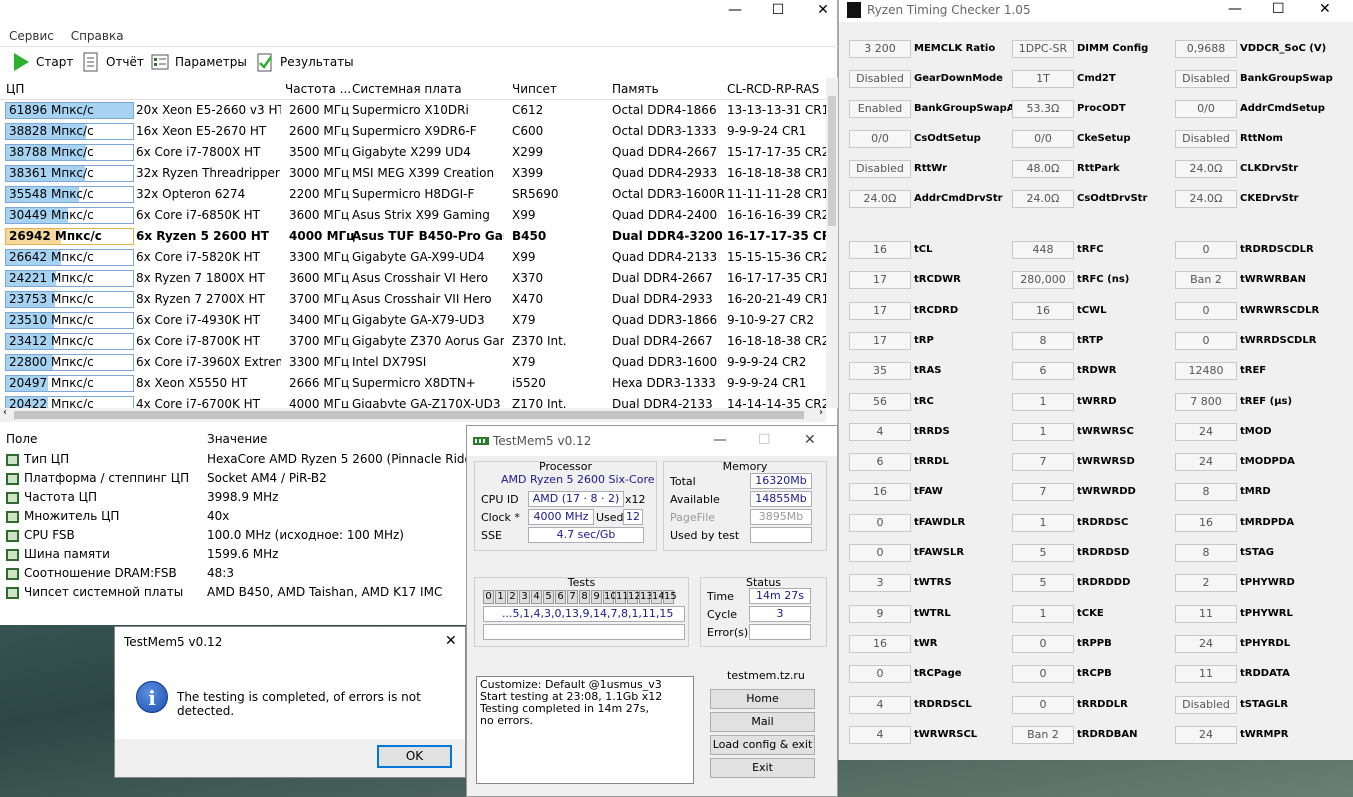 The height and width of the screenshot is (797, 1353). What do you see at coordinates (781, 499) in the screenshot?
I see `available-field: 14855Mb` at bounding box center [781, 499].